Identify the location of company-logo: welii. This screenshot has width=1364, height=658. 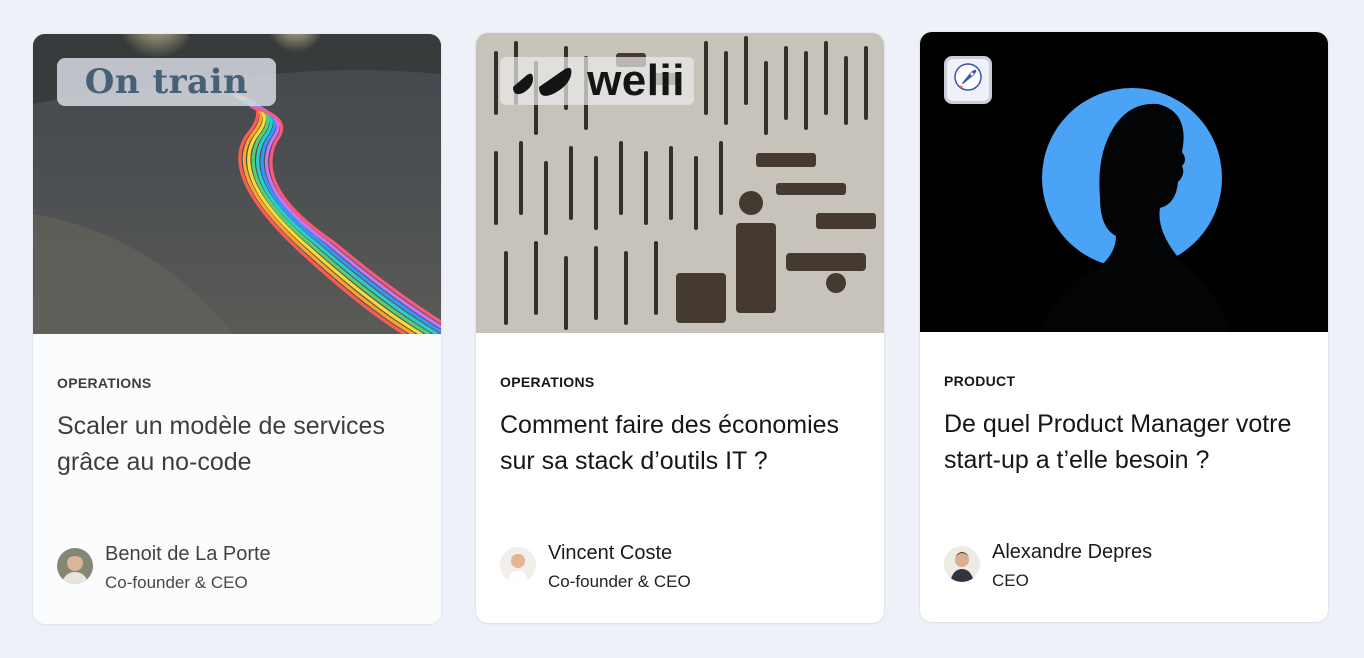
(597, 80).